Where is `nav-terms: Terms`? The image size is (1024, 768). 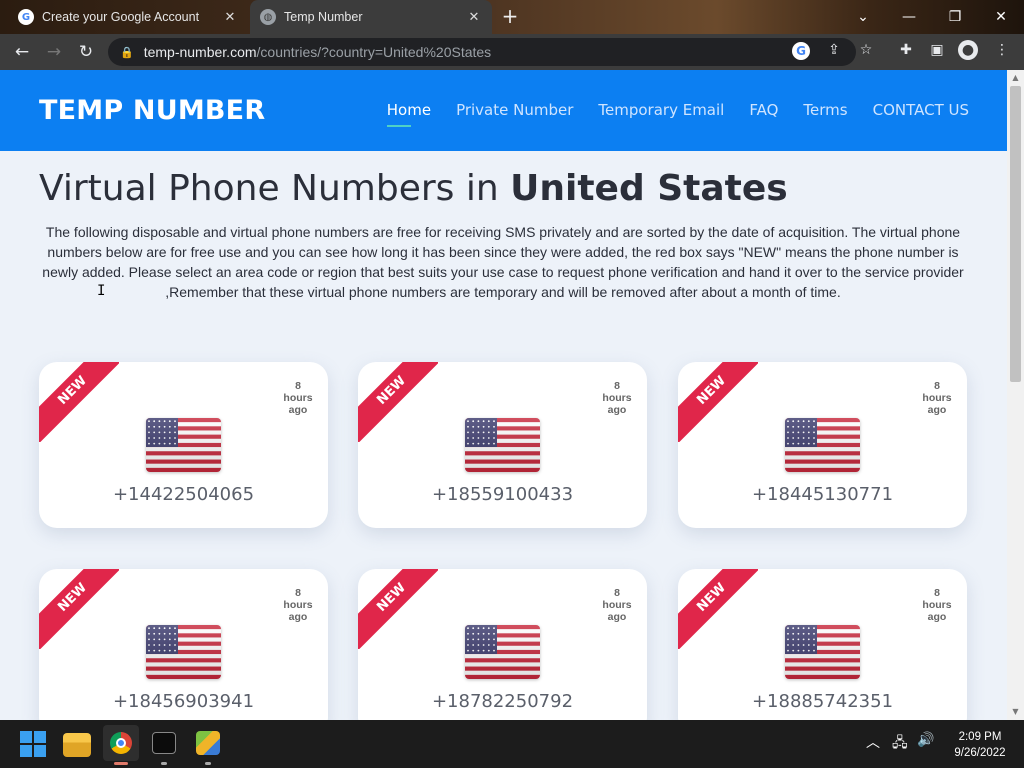 nav-terms: Terms is located at coordinates (825, 110).